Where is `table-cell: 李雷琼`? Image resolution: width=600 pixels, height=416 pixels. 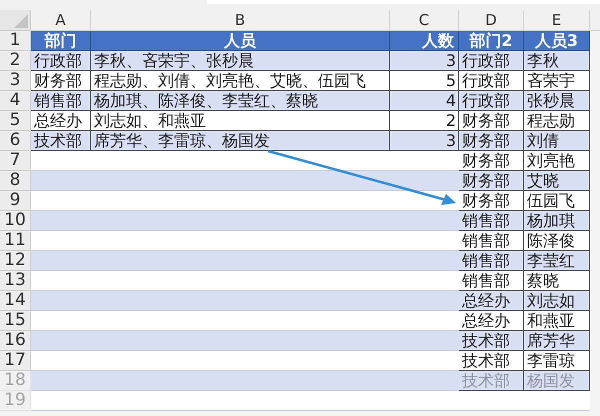 table-cell: 李雷琼 is located at coordinates (557, 361).